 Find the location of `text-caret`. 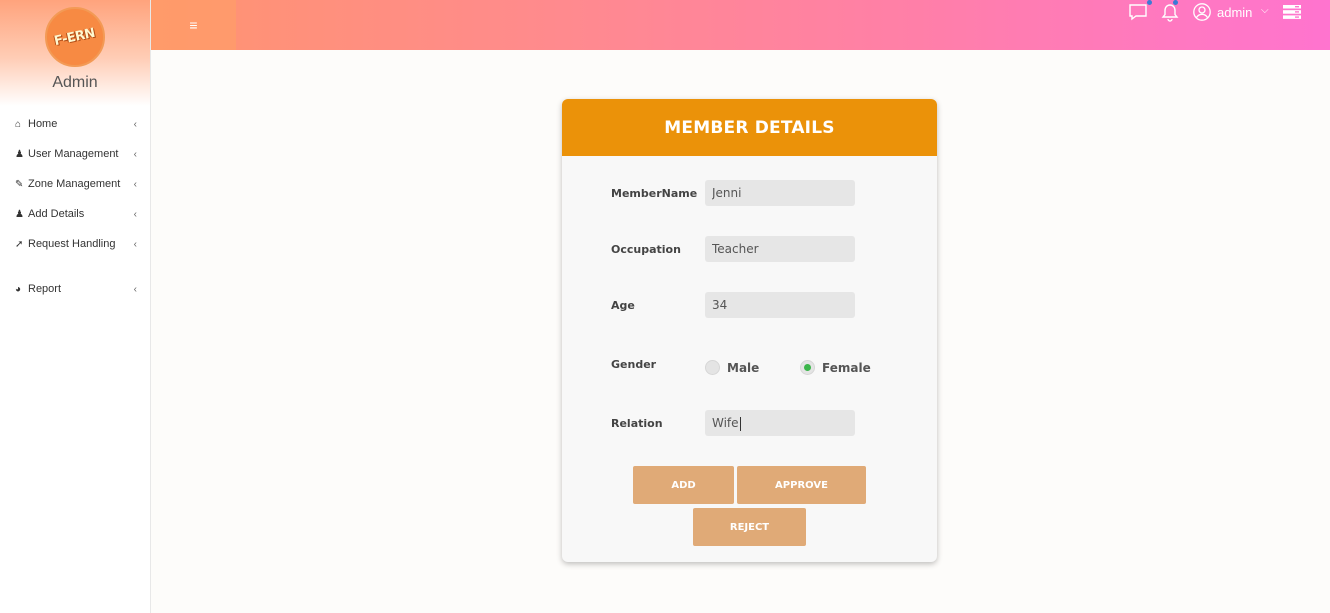

text-caret is located at coordinates (740, 423).